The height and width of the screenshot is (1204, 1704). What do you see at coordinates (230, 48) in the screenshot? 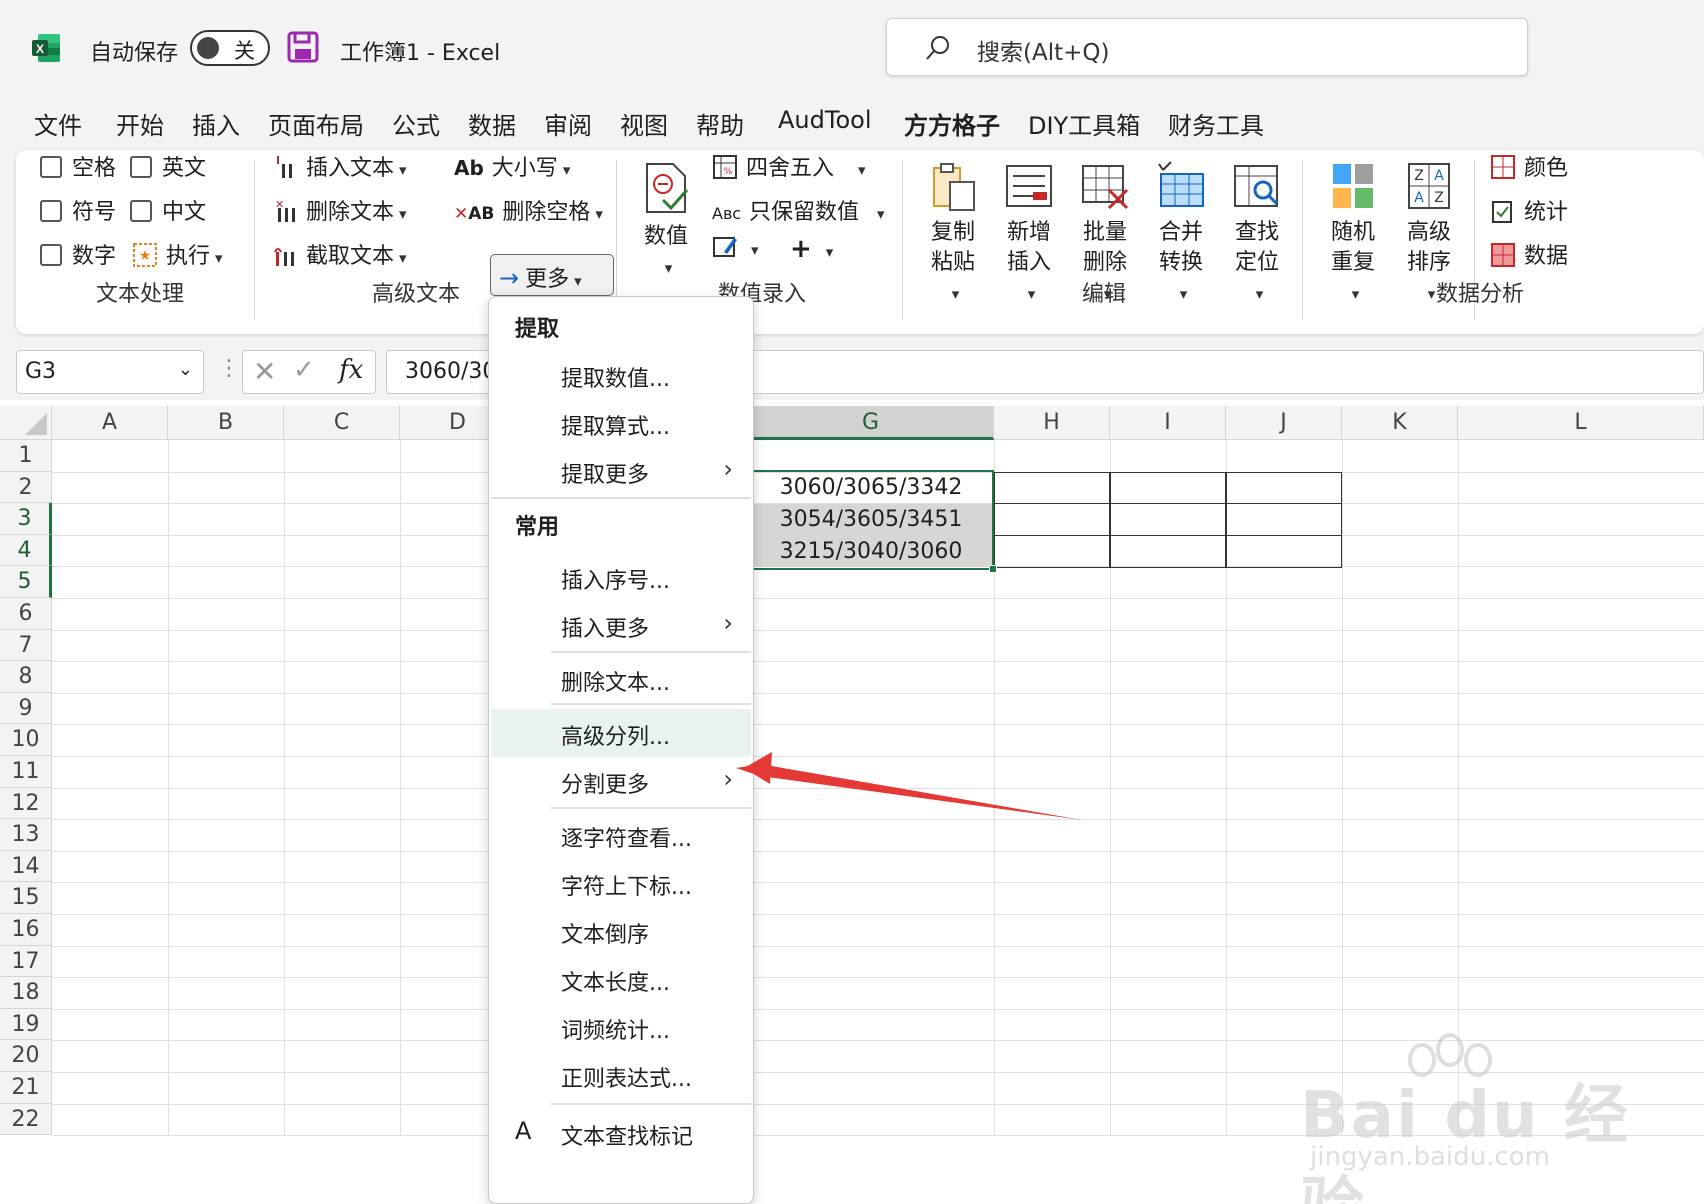
I see `autosave-toggle: 关` at bounding box center [230, 48].